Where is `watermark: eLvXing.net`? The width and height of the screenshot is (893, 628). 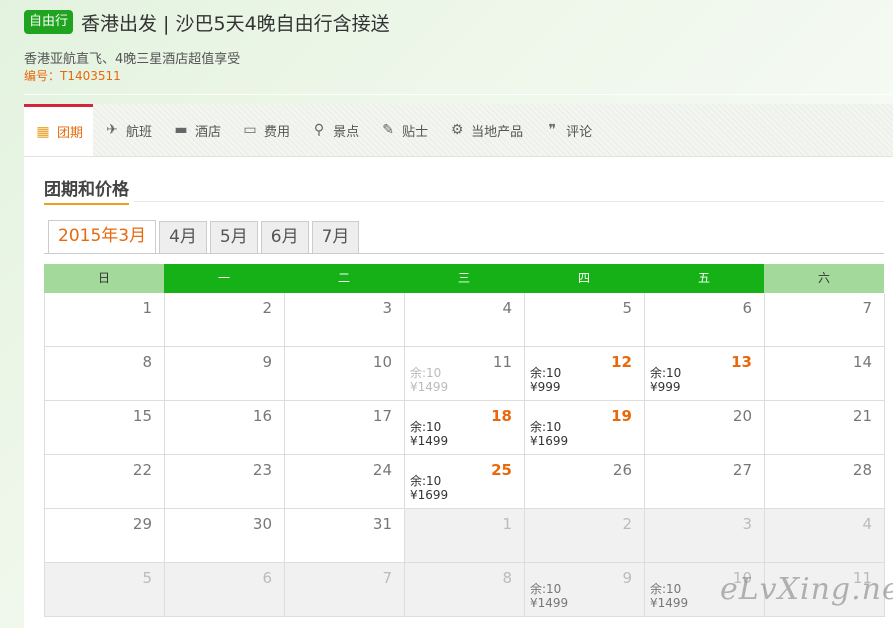
watermark: eLvXing.net is located at coordinates (806, 589).